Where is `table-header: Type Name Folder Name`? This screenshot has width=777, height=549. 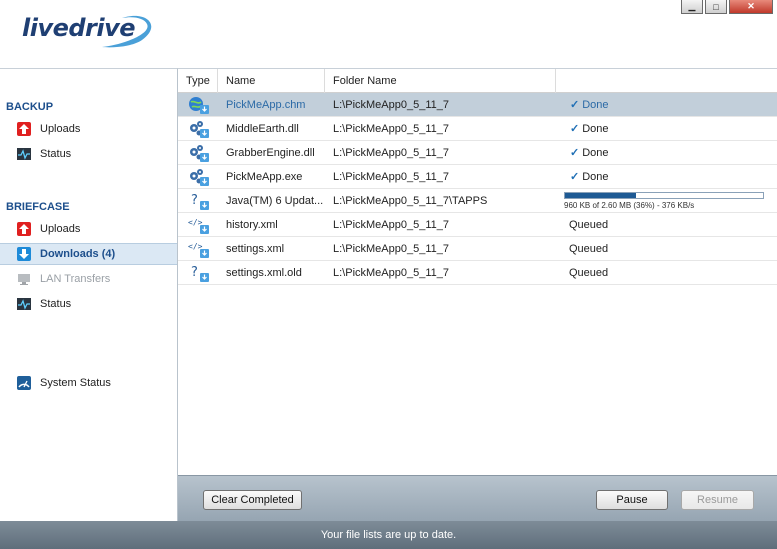
table-header: Type Name Folder Name is located at coordinates (477, 81).